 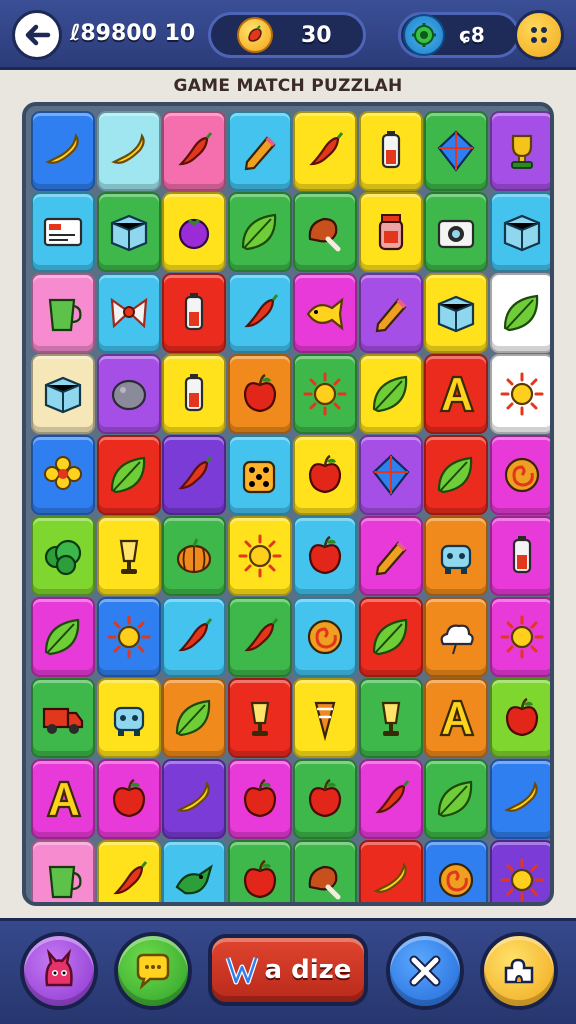 I want to click on tile-flower, so click(x=63, y=475).